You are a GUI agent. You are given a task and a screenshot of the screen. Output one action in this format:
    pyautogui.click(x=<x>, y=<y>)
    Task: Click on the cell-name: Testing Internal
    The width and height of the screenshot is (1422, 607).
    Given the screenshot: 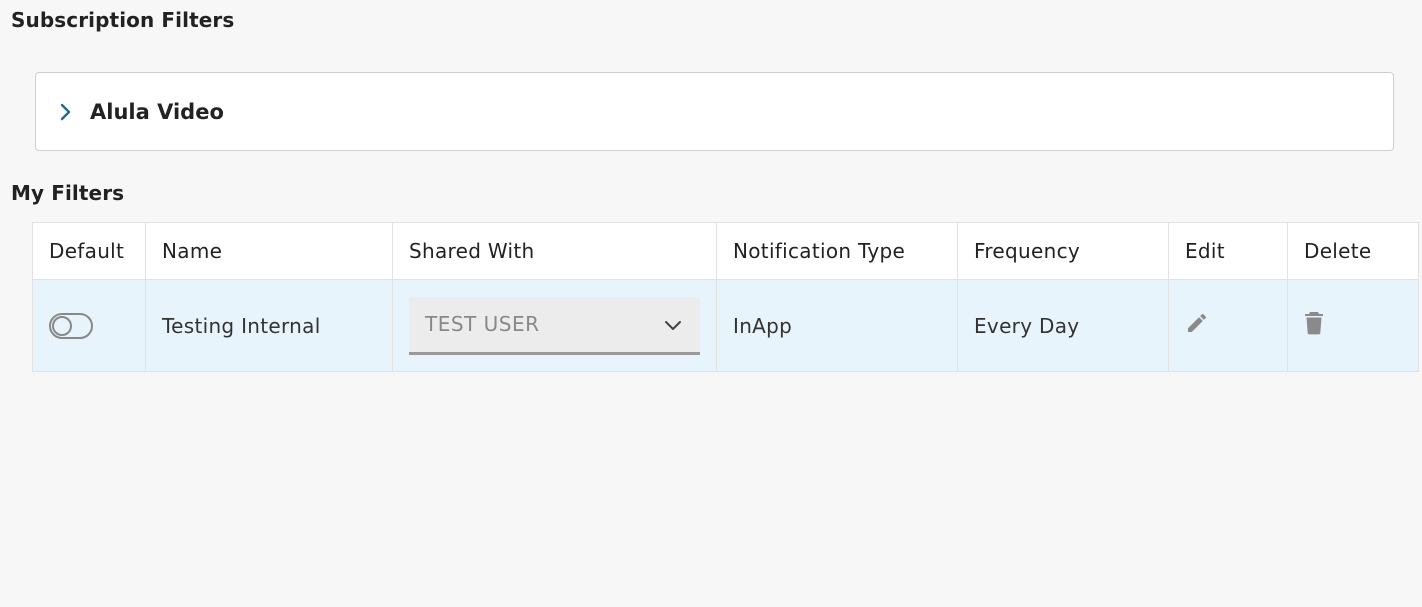 What is the action you would take?
    pyautogui.click(x=269, y=325)
    